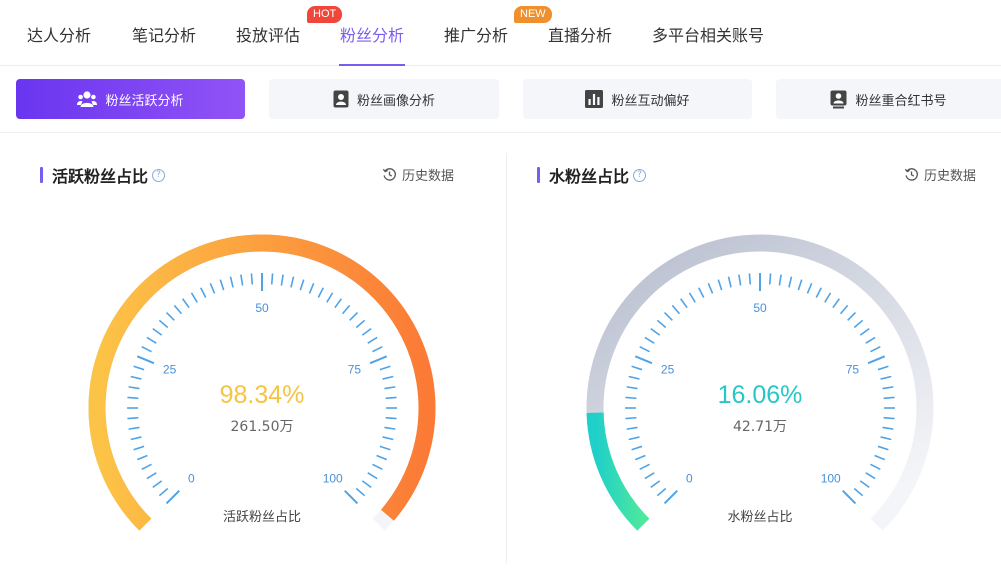 The height and width of the screenshot is (573, 1001). I want to click on gauge-tick-label: 0, so click(191, 479).